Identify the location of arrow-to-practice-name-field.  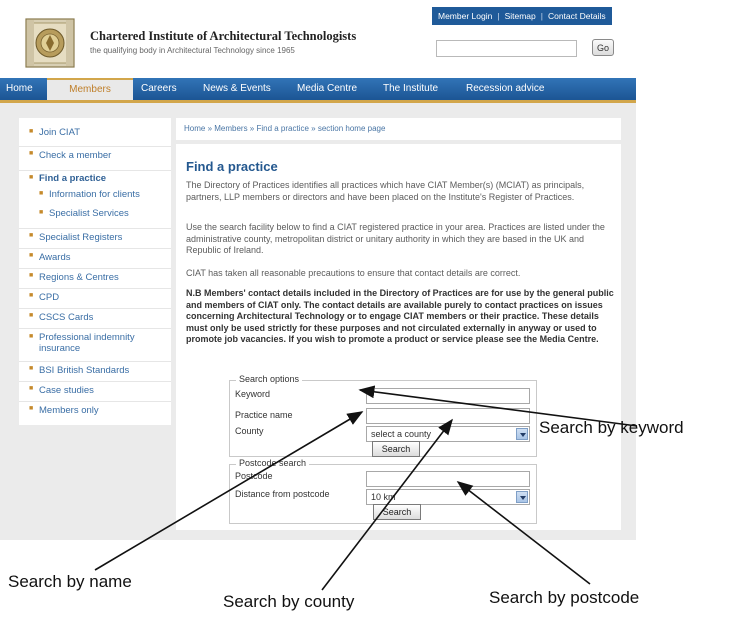
(229, 491).